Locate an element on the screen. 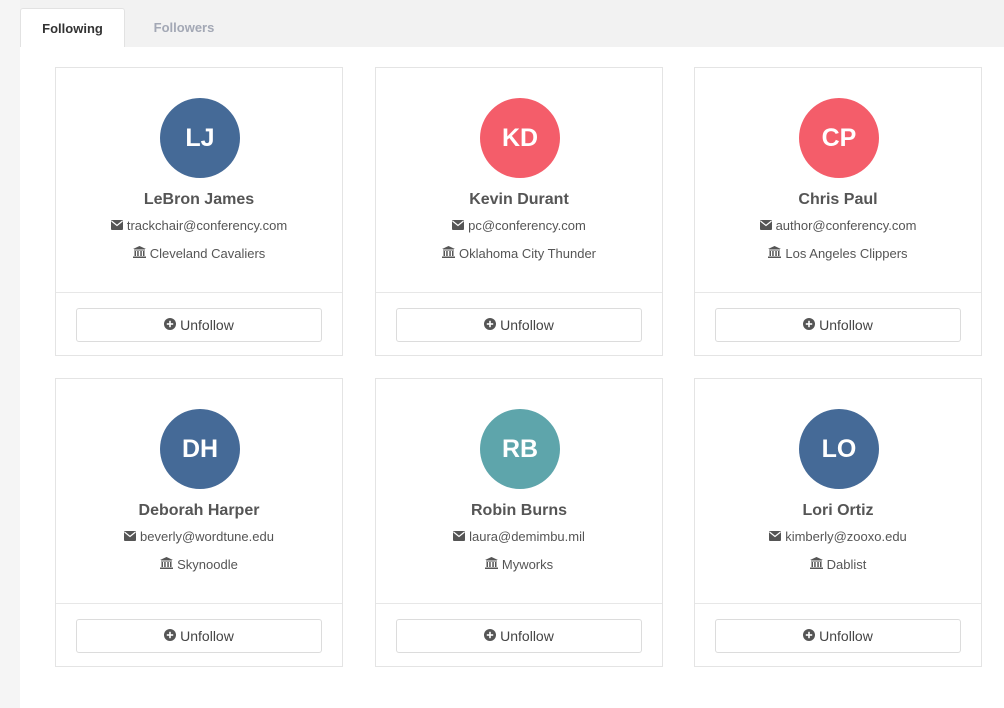  user-email: trackchair@conferency.com is located at coordinates (199, 225).